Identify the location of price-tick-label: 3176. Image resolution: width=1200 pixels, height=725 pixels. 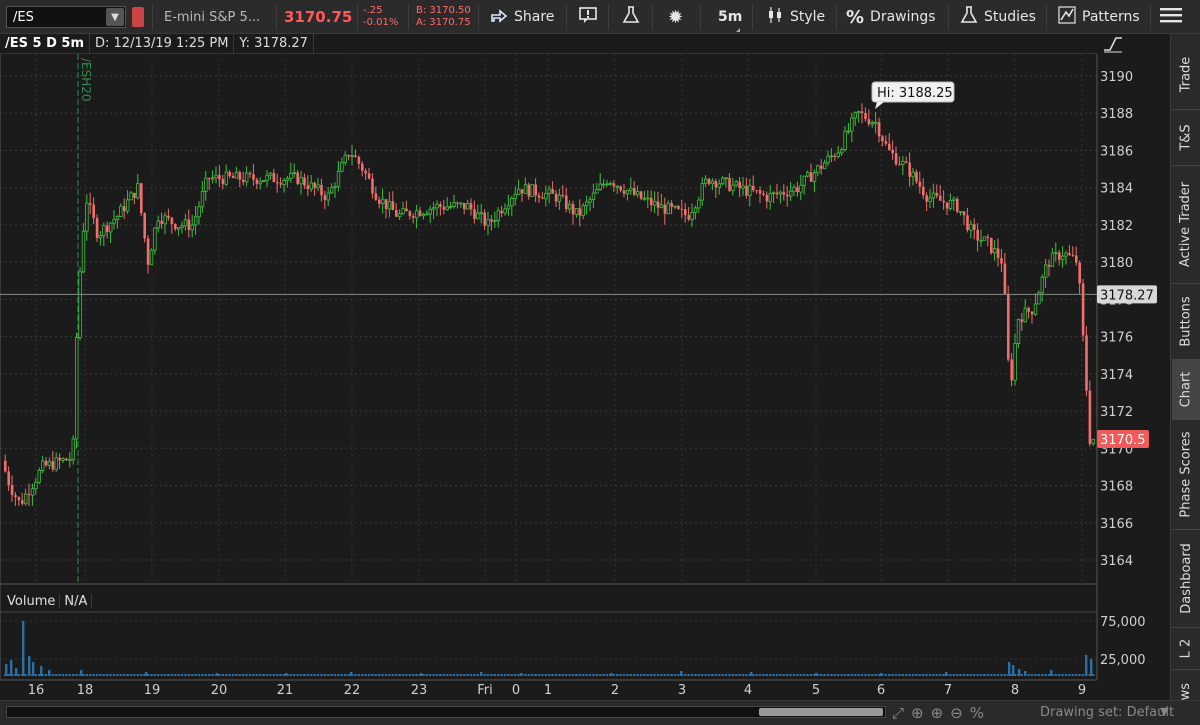
(1116, 338).